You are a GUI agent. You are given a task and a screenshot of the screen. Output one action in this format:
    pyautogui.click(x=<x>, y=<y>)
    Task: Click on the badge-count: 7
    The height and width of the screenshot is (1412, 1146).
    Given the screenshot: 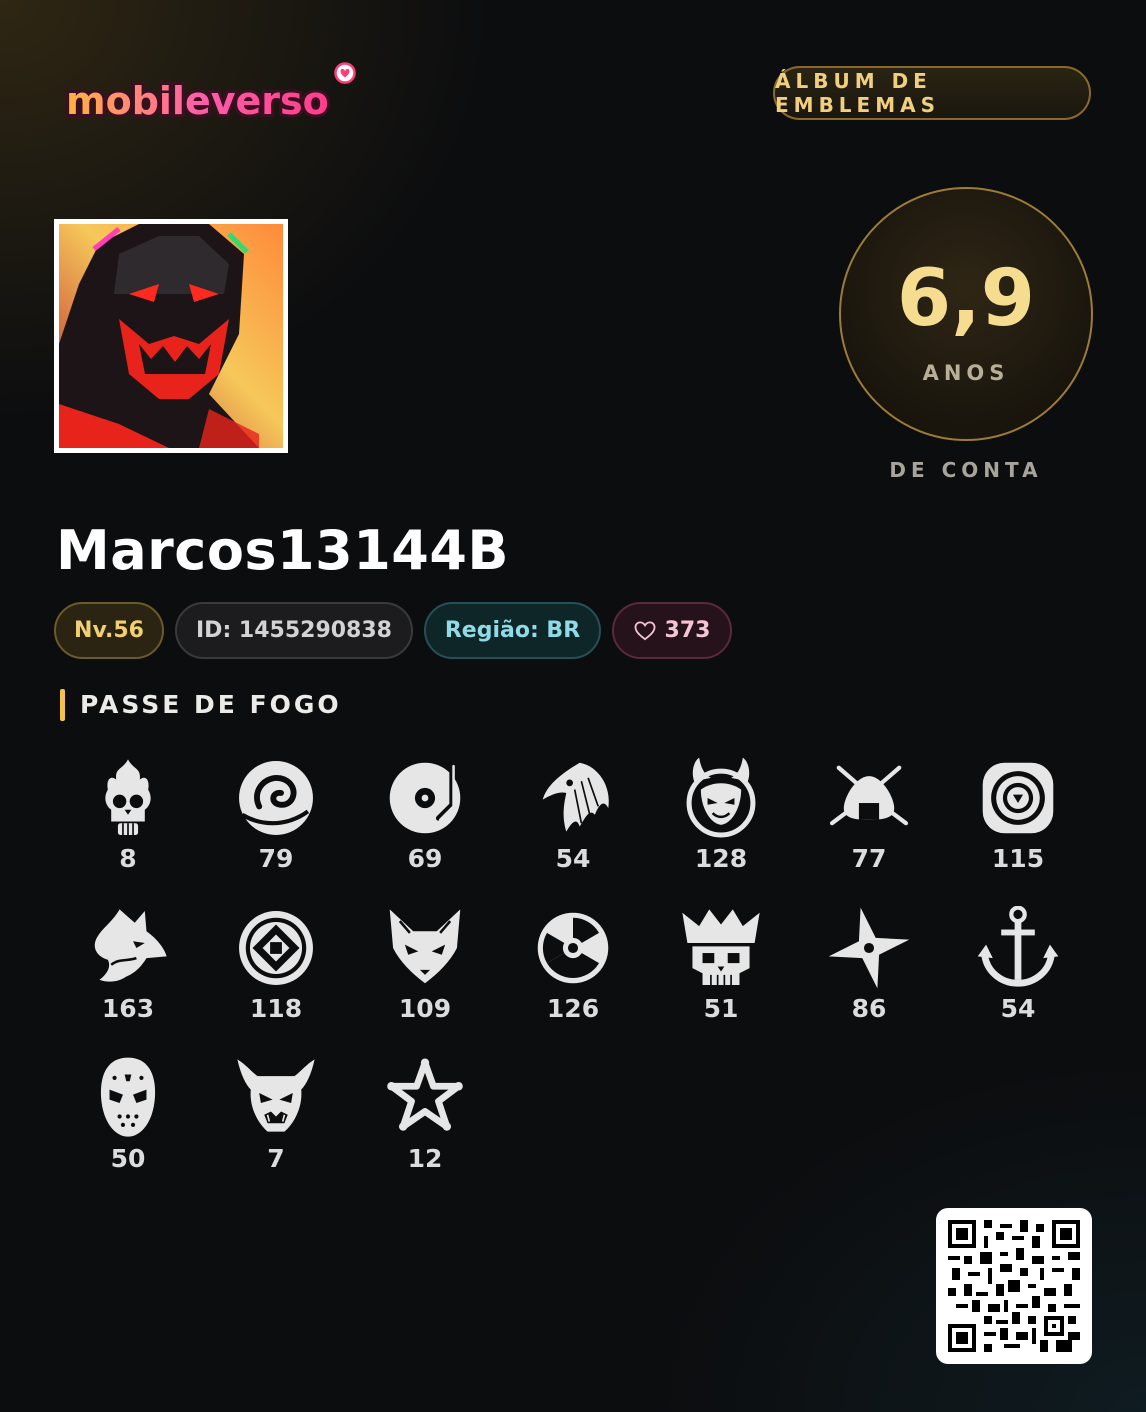 What is the action you would take?
    pyautogui.click(x=276, y=1158)
    